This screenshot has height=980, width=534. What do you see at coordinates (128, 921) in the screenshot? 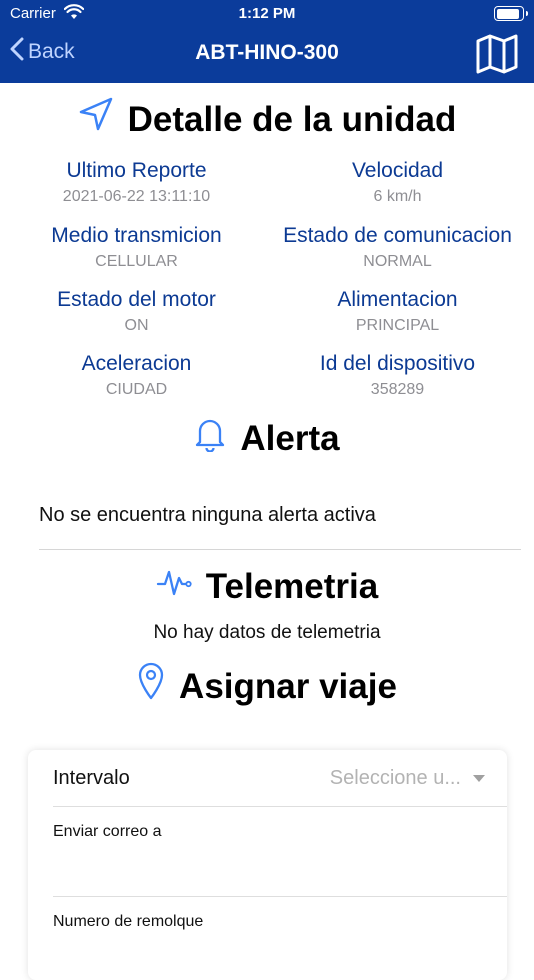
I see `trailer-number-label: Numero de remolque` at bounding box center [128, 921].